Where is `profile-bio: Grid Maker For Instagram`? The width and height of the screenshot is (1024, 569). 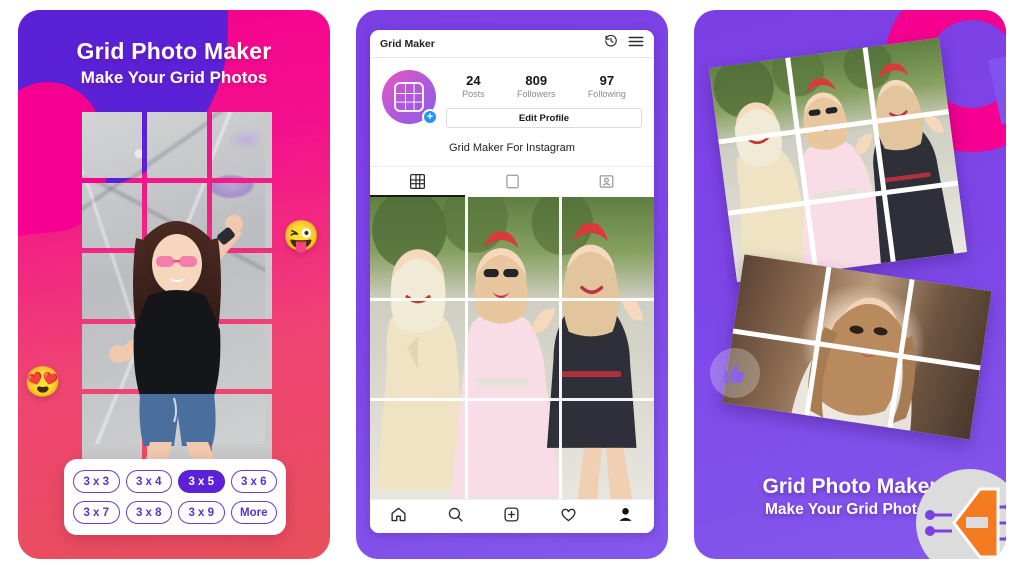 profile-bio: Grid Maker For Instagram is located at coordinates (512, 148).